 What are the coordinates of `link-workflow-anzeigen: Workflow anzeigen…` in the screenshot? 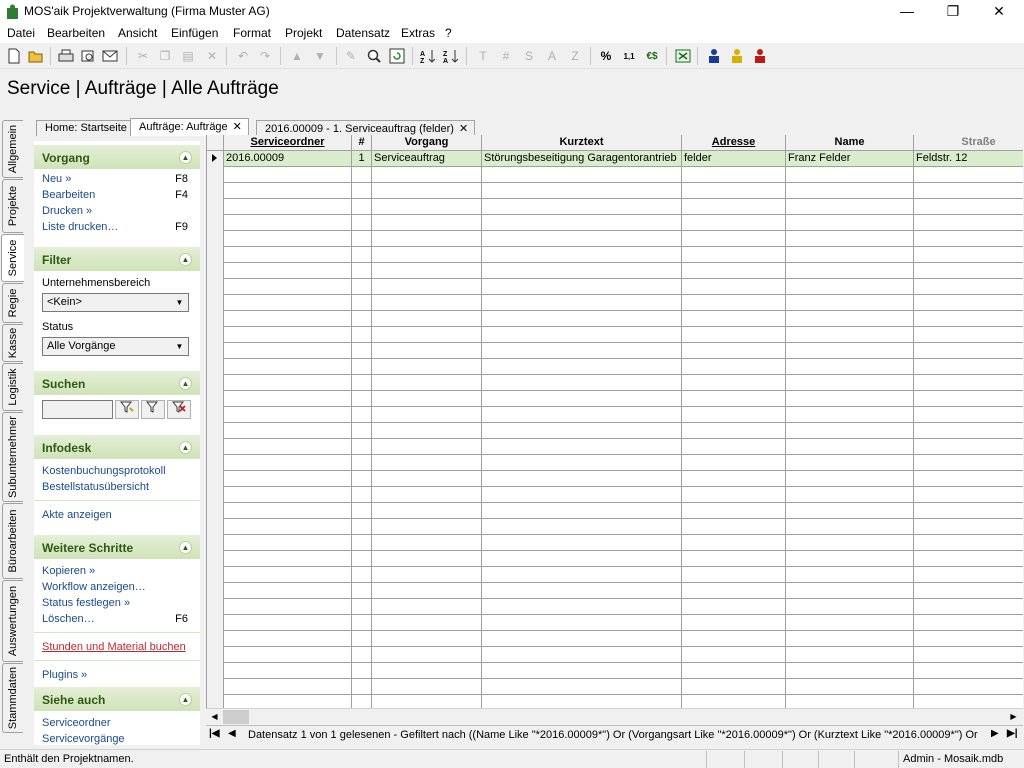 It's located at (94, 587).